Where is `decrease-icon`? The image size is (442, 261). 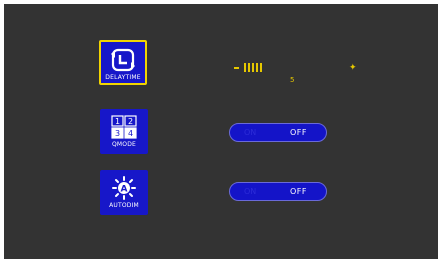
decrease-icon is located at coordinates (236, 68).